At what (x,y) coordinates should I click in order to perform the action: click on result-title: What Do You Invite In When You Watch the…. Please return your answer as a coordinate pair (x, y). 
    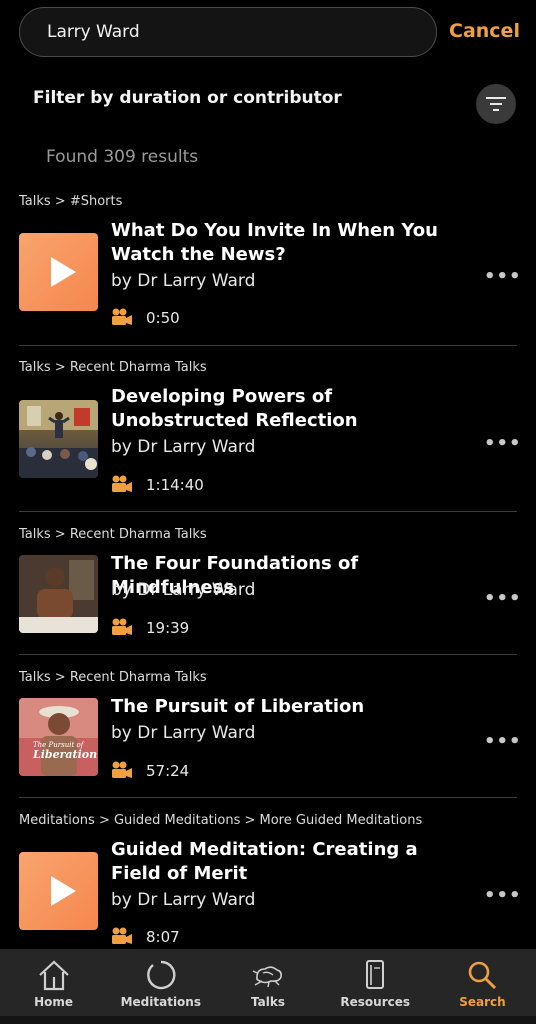
    Looking at the image, I should click on (291, 243).